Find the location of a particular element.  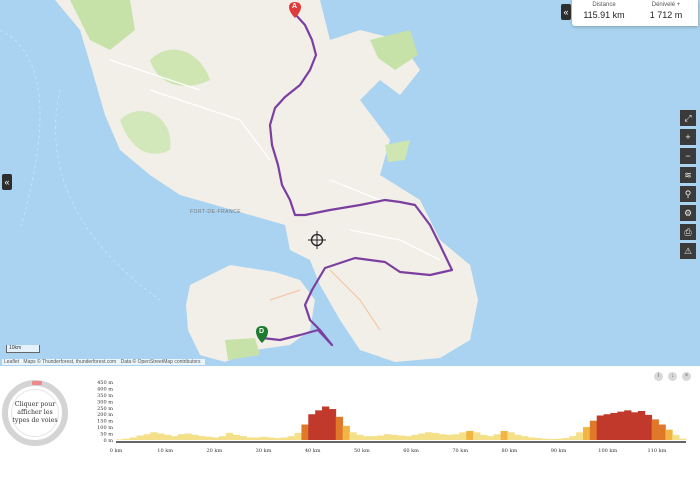

y-tick-label: 150 m is located at coordinates (105, 422).